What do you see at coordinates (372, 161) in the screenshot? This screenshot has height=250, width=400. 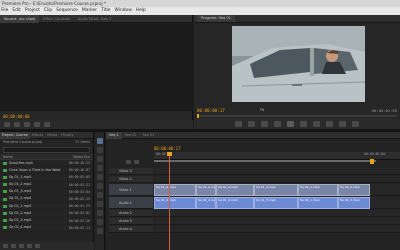 I see `work-area-end-marker` at bounding box center [372, 161].